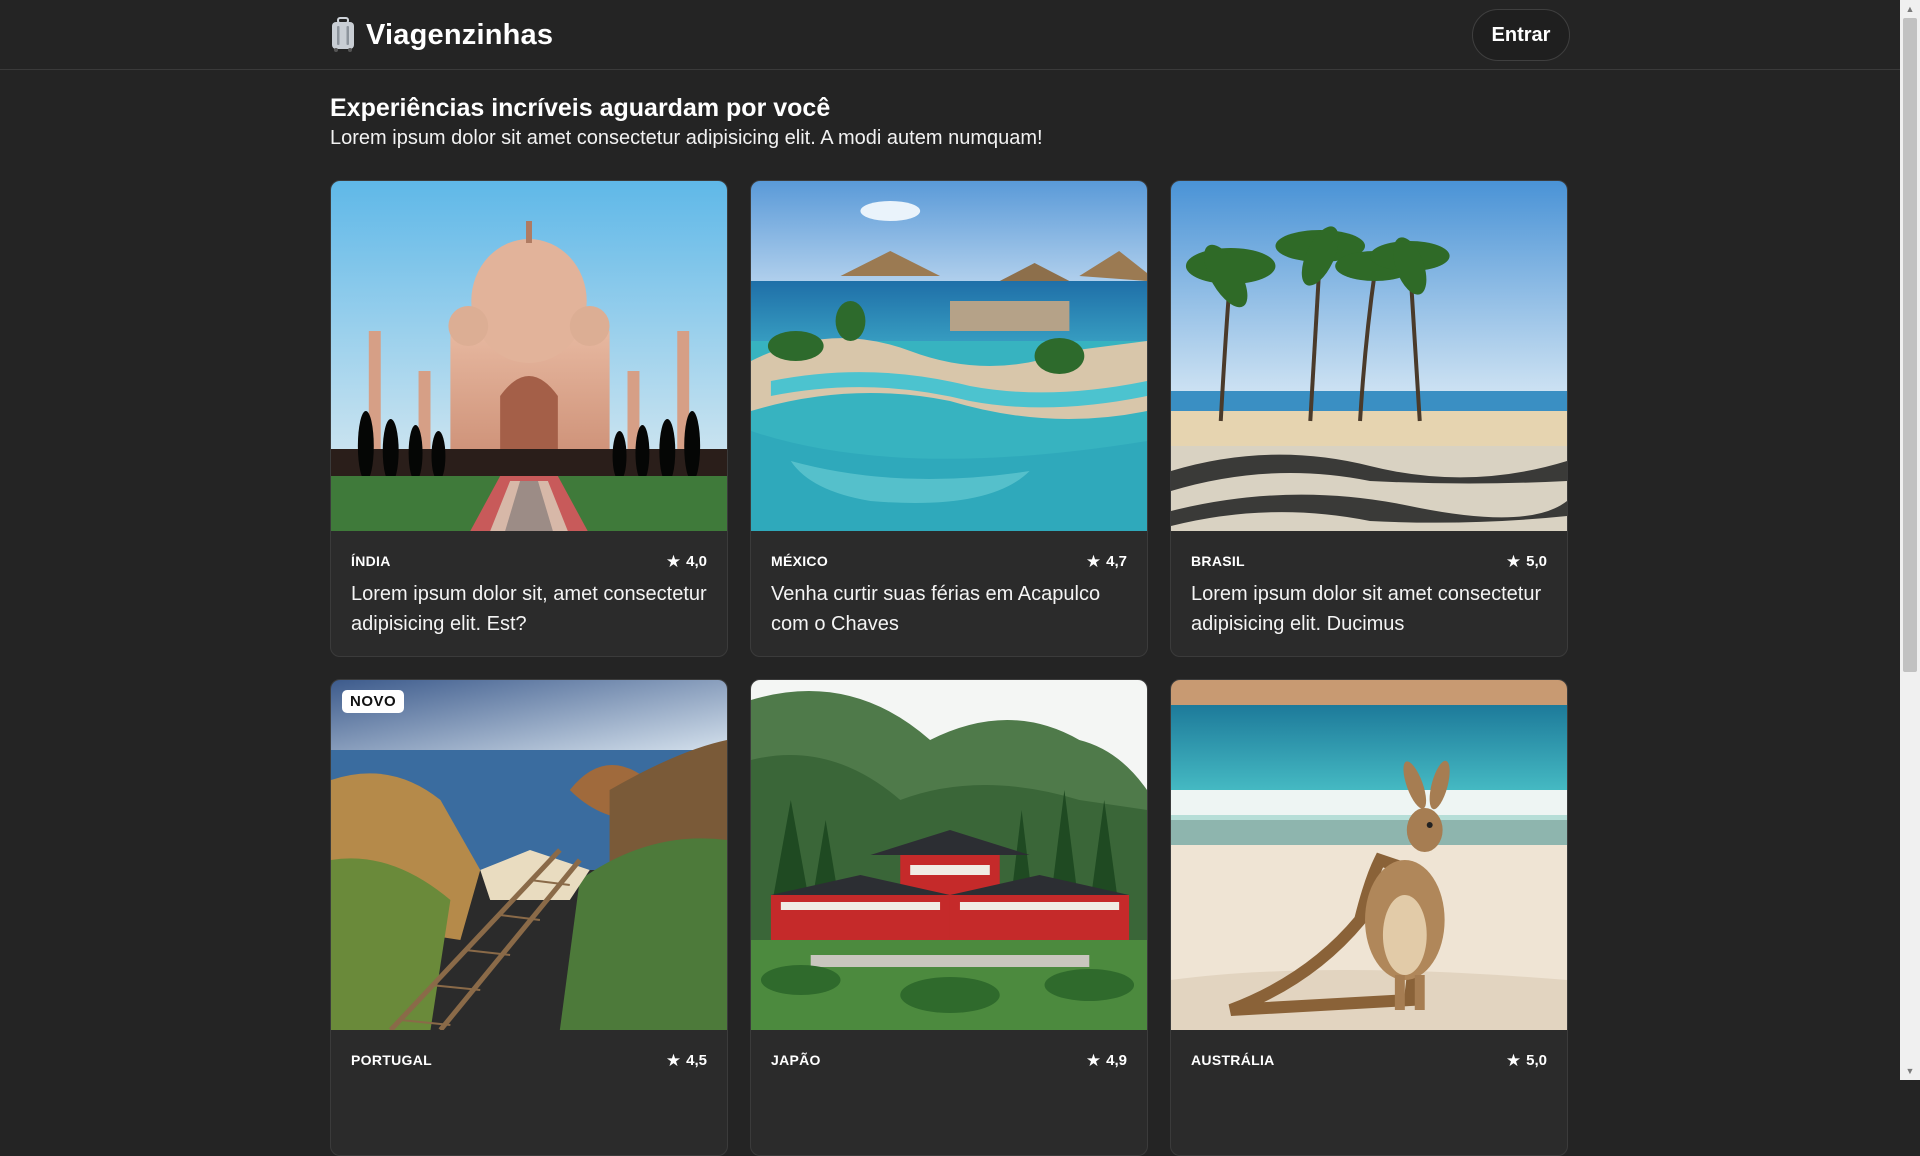  I want to click on card-meta: México ★ 4,7, so click(949, 561).